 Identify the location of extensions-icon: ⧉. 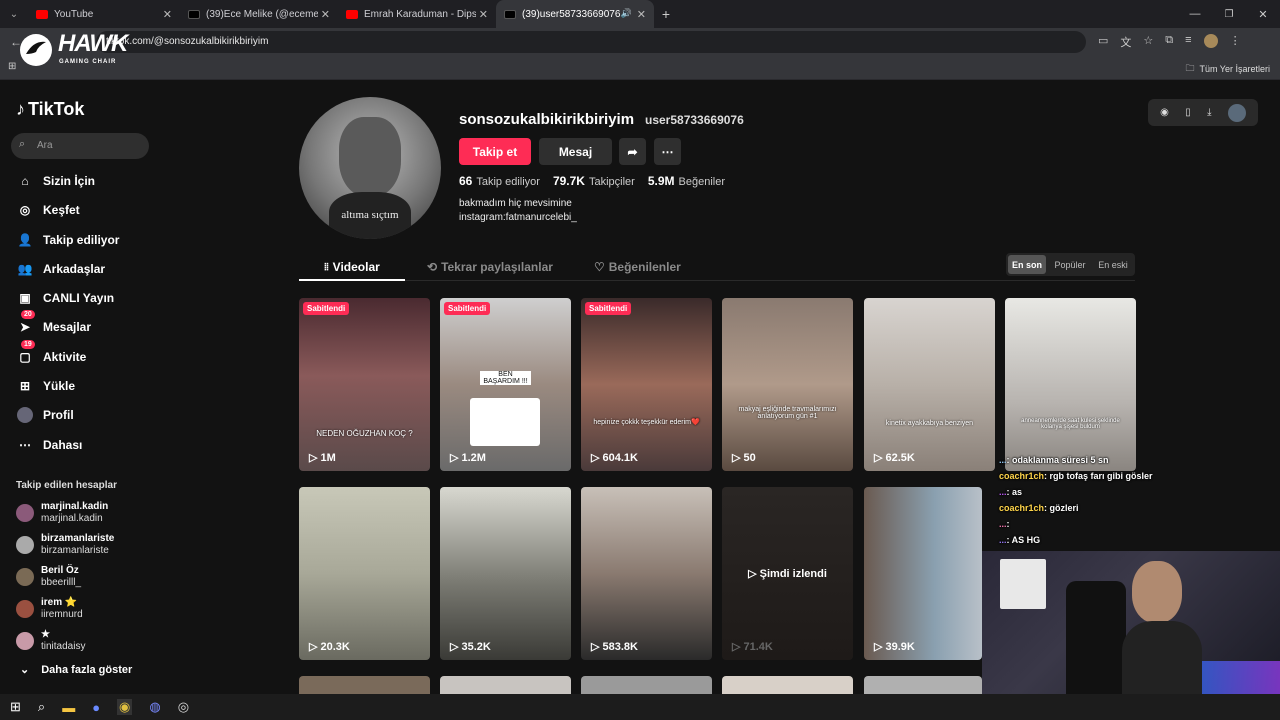
(1169, 42).